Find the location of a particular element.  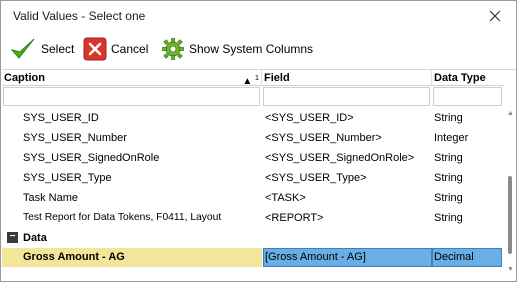

caption-cell: Gross Amount - AG is located at coordinates (74, 257).